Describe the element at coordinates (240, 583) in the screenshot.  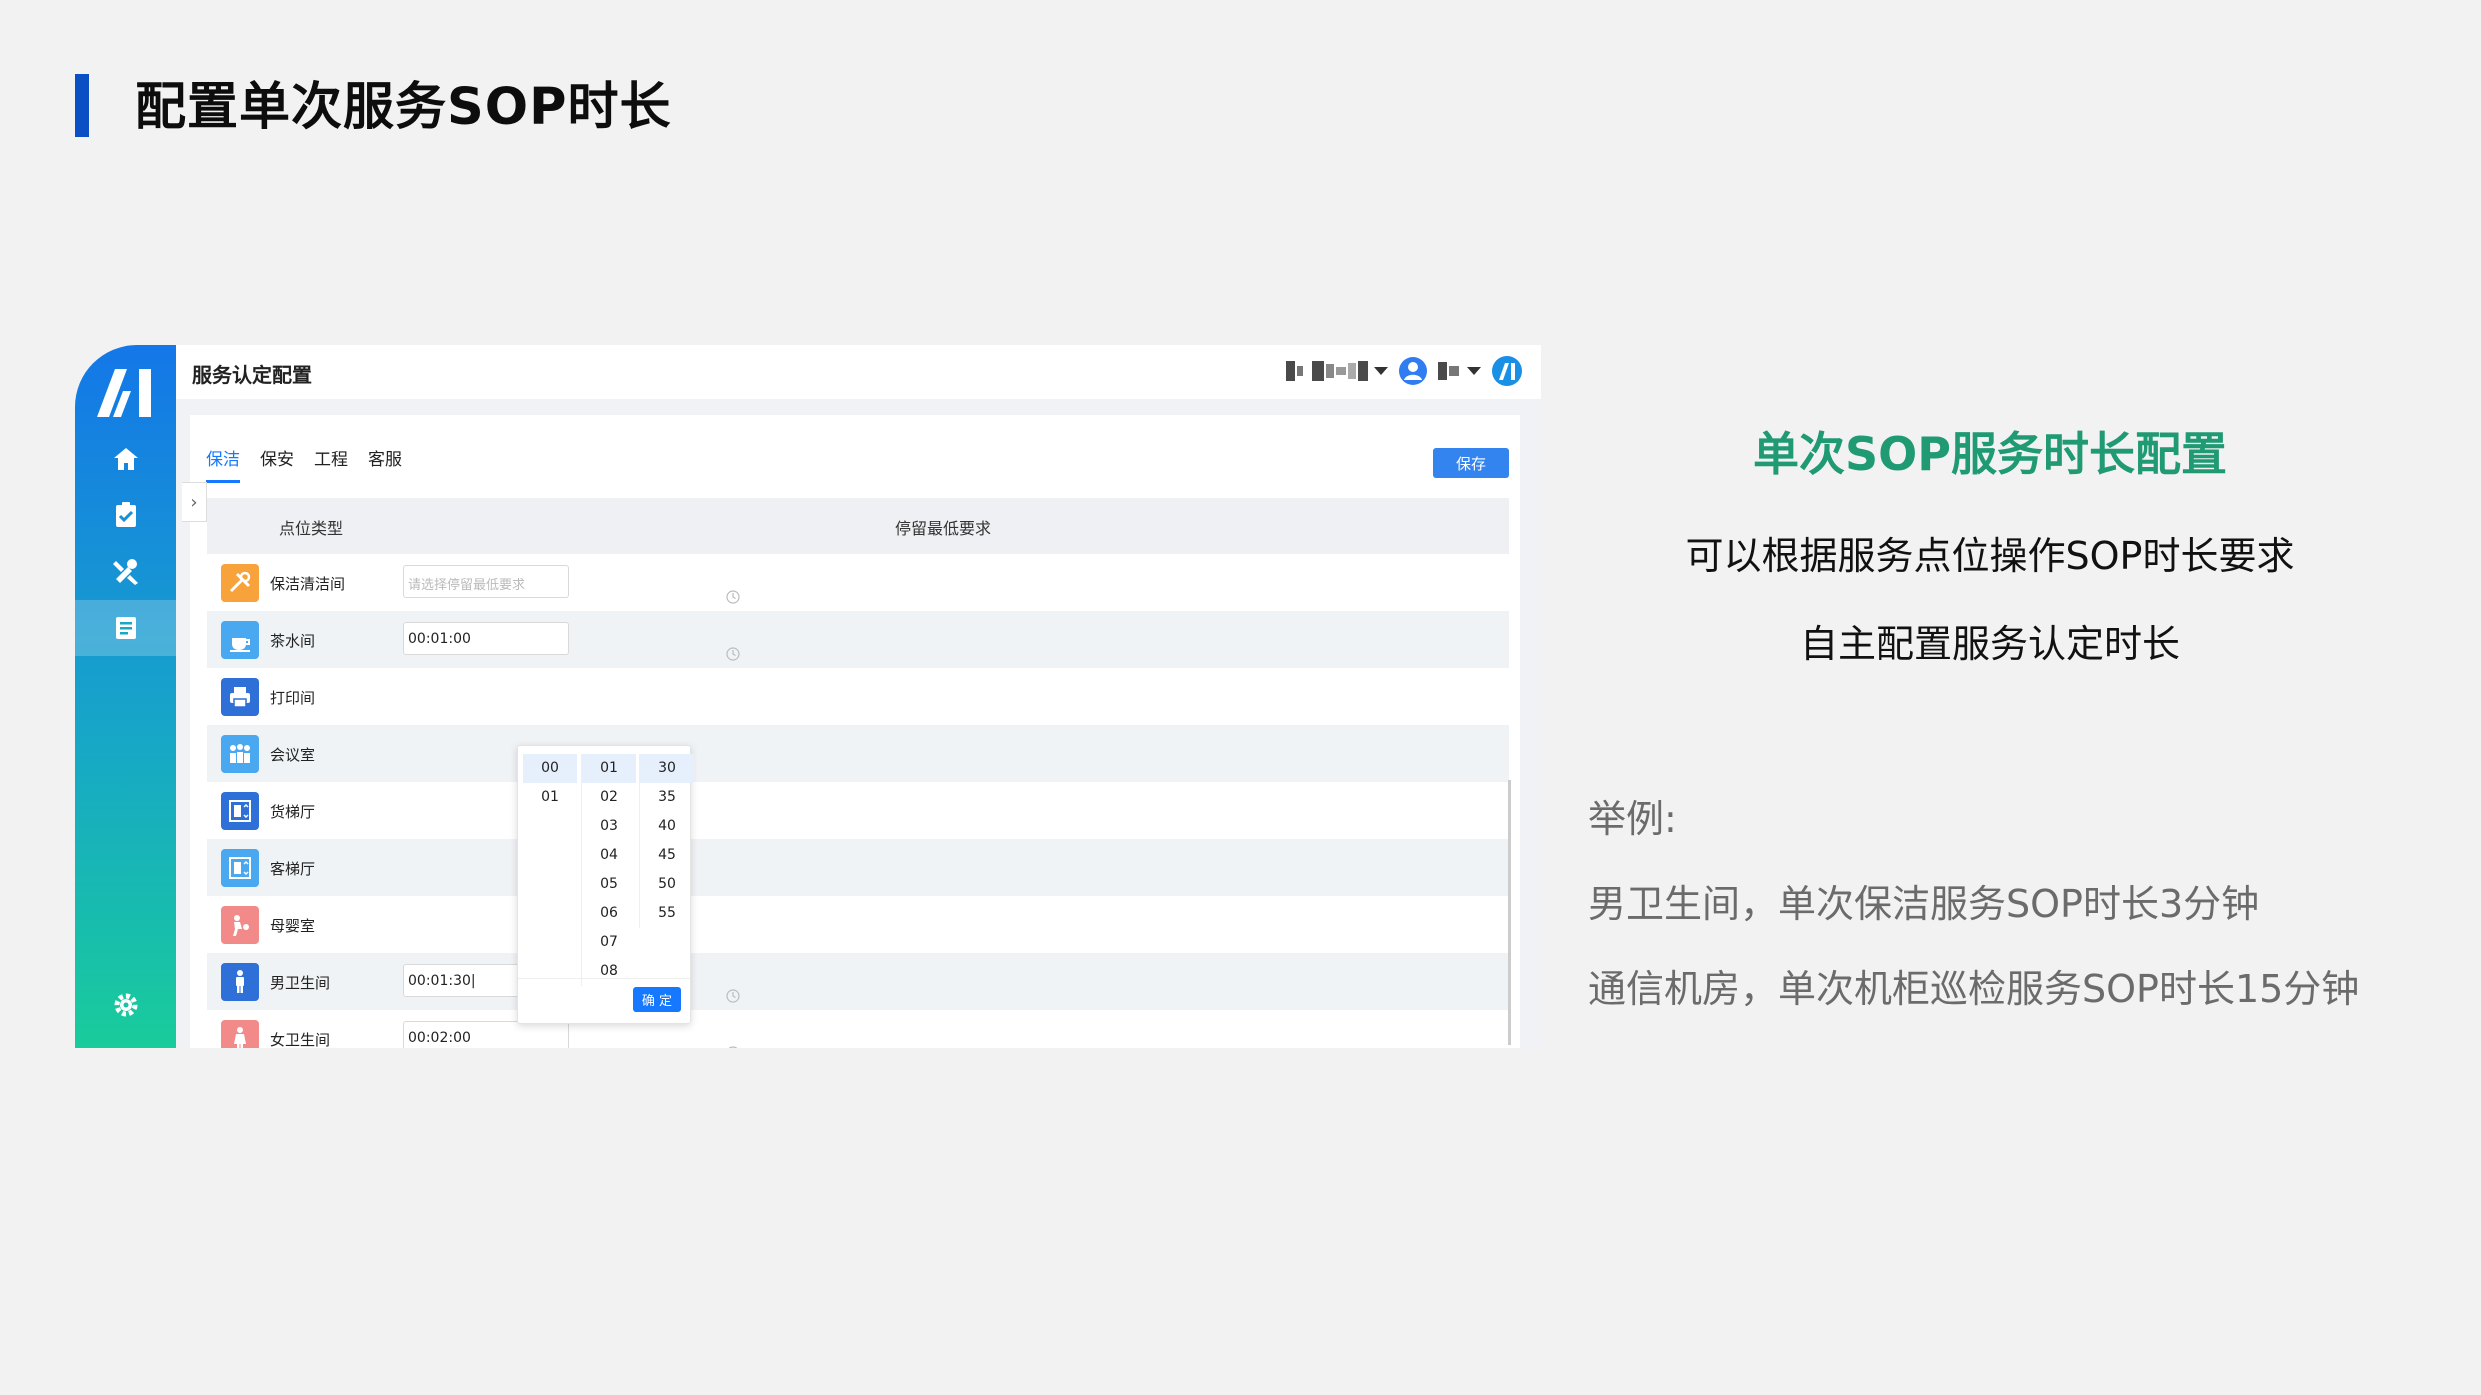
I see `cleaning-tools-icon` at that location.